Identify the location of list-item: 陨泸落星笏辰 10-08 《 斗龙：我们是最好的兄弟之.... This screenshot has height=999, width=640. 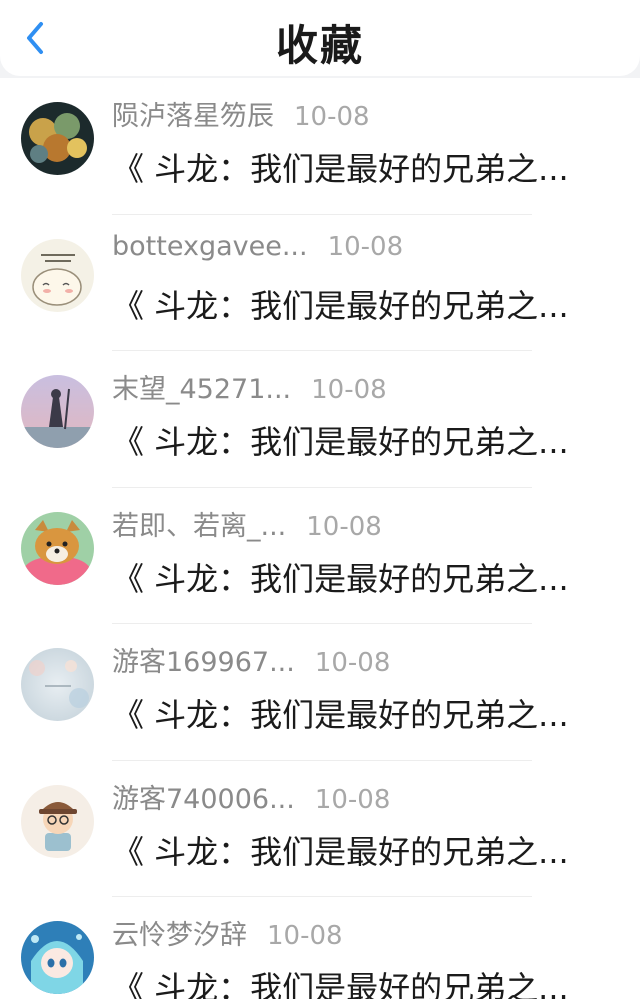
(320, 146).